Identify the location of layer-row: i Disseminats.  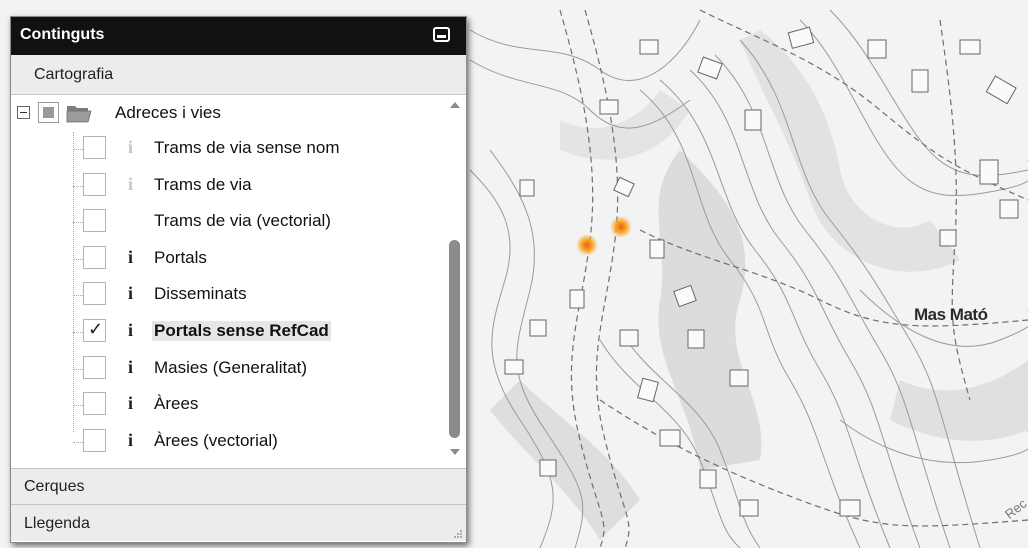
(226, 296).